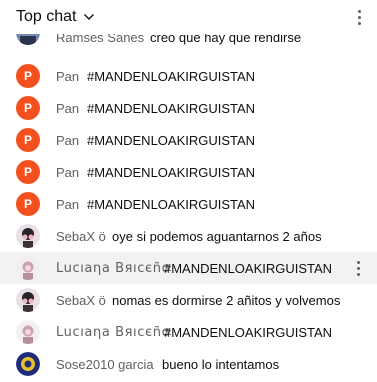 The width and height of the screenshot is (377, 382). I want to click on more-options-icon, so click(359, 17).